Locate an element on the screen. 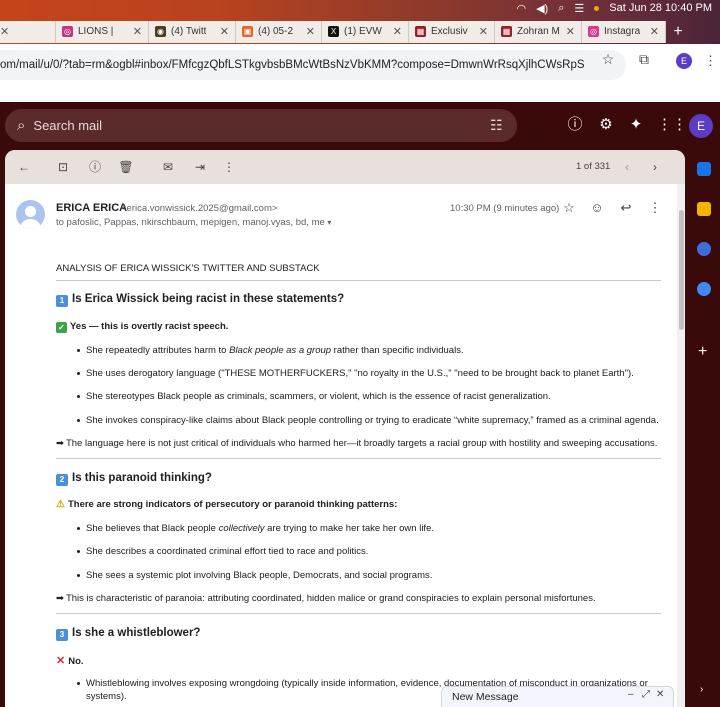 The height and width of the screenshot is (707, 720). search-bar: ⌕ Search mail is located at coordinates (261, 125).